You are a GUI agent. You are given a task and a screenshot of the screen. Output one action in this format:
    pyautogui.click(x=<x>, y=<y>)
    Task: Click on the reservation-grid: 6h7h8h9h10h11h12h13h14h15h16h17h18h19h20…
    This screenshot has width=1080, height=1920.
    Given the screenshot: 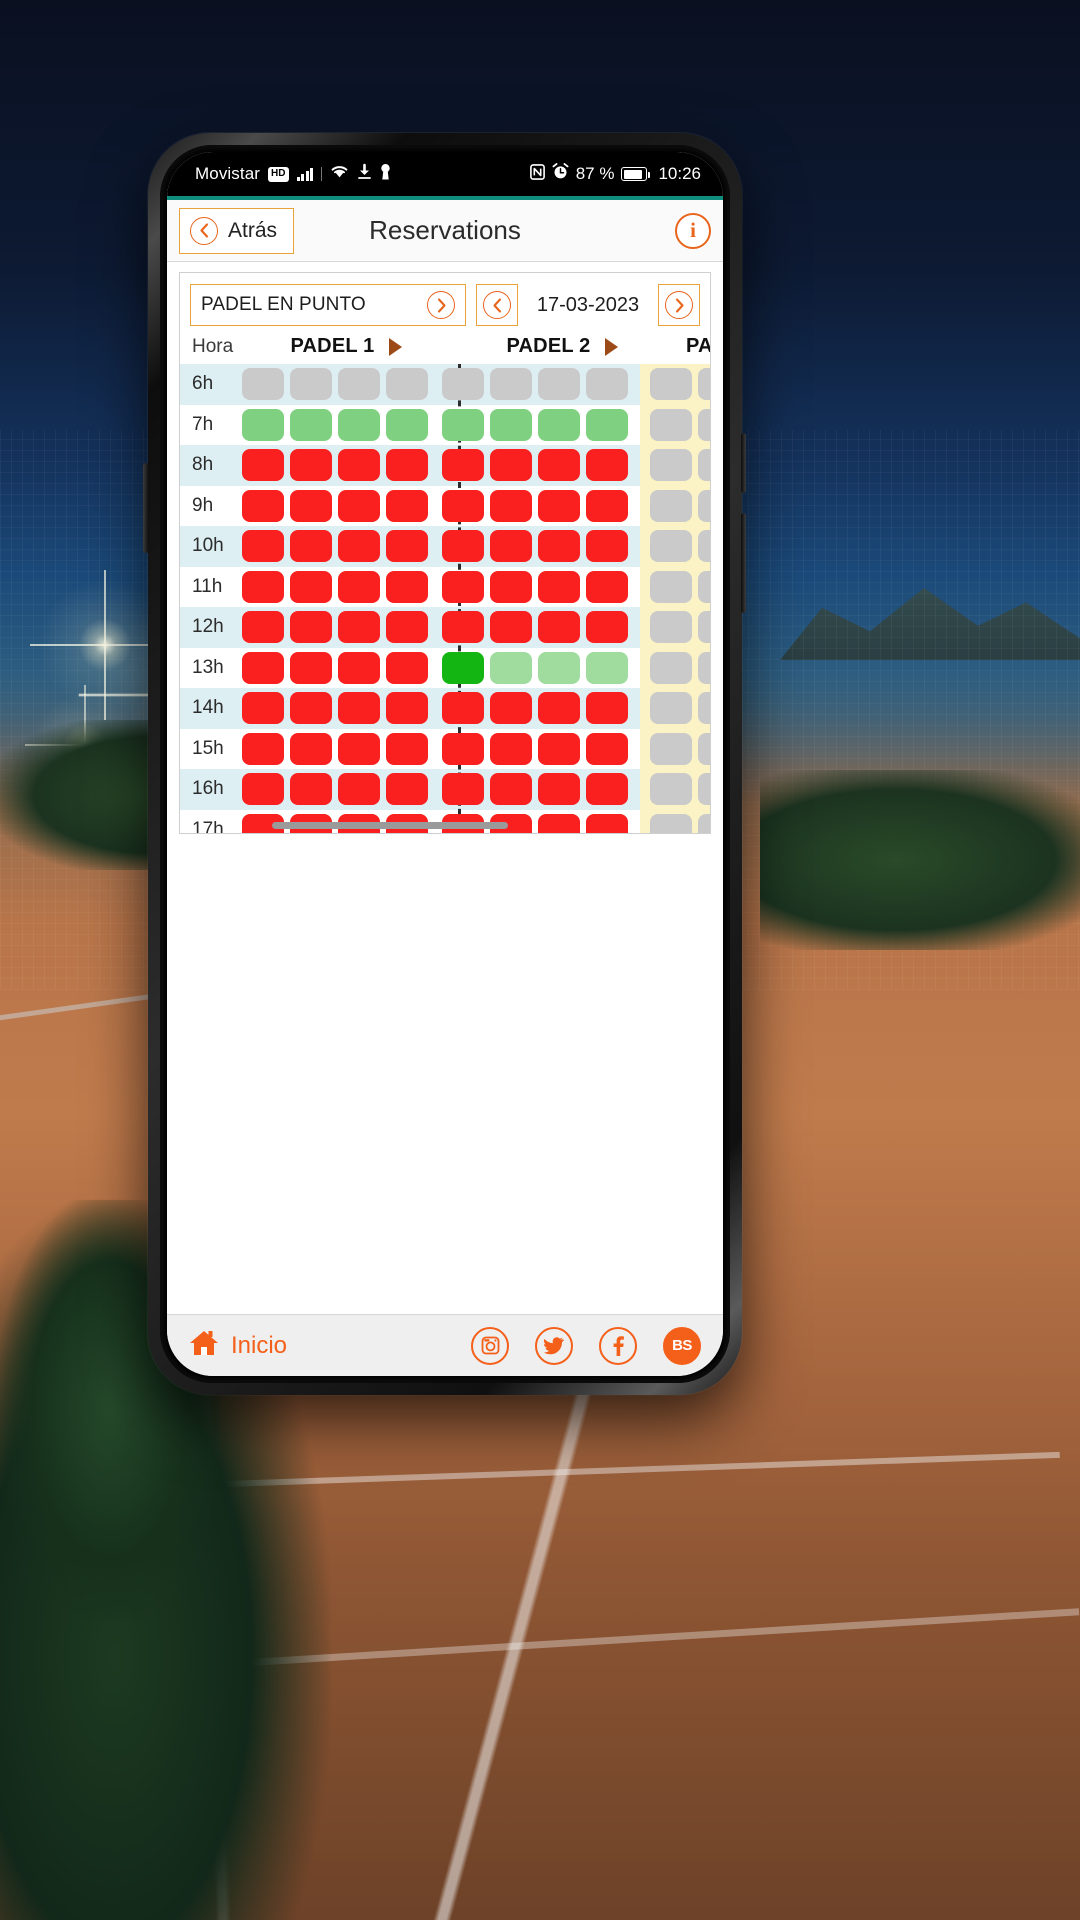 What is the action you would take?
    pyautogui.click(x=445, y=598)
    